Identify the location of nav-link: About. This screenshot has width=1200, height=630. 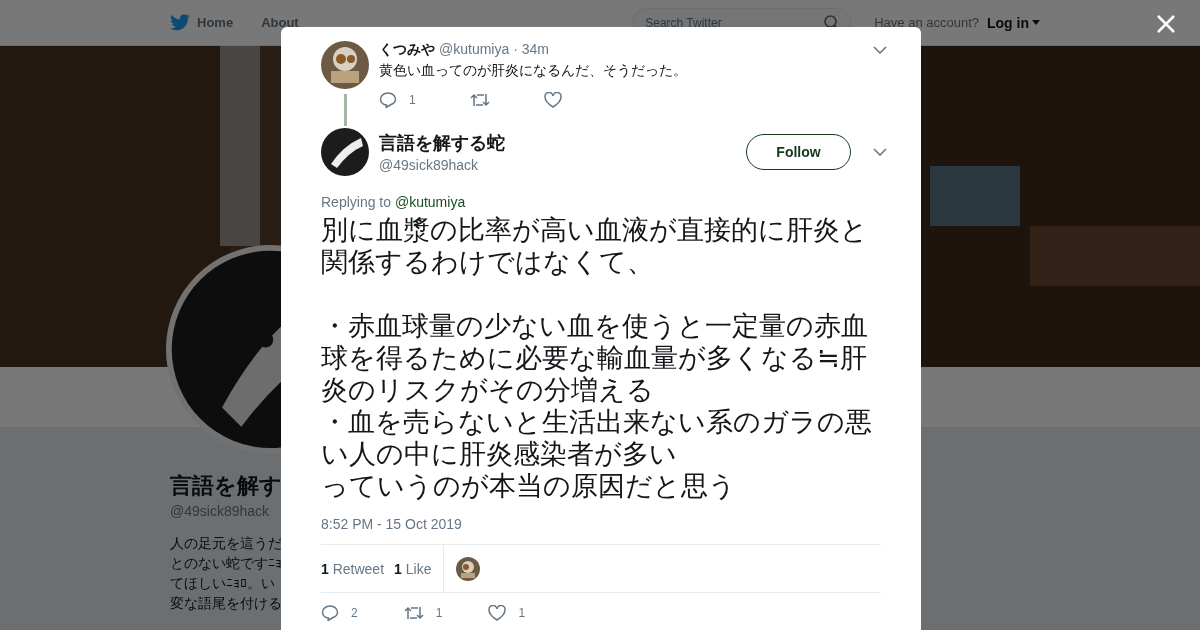
(280, 22).